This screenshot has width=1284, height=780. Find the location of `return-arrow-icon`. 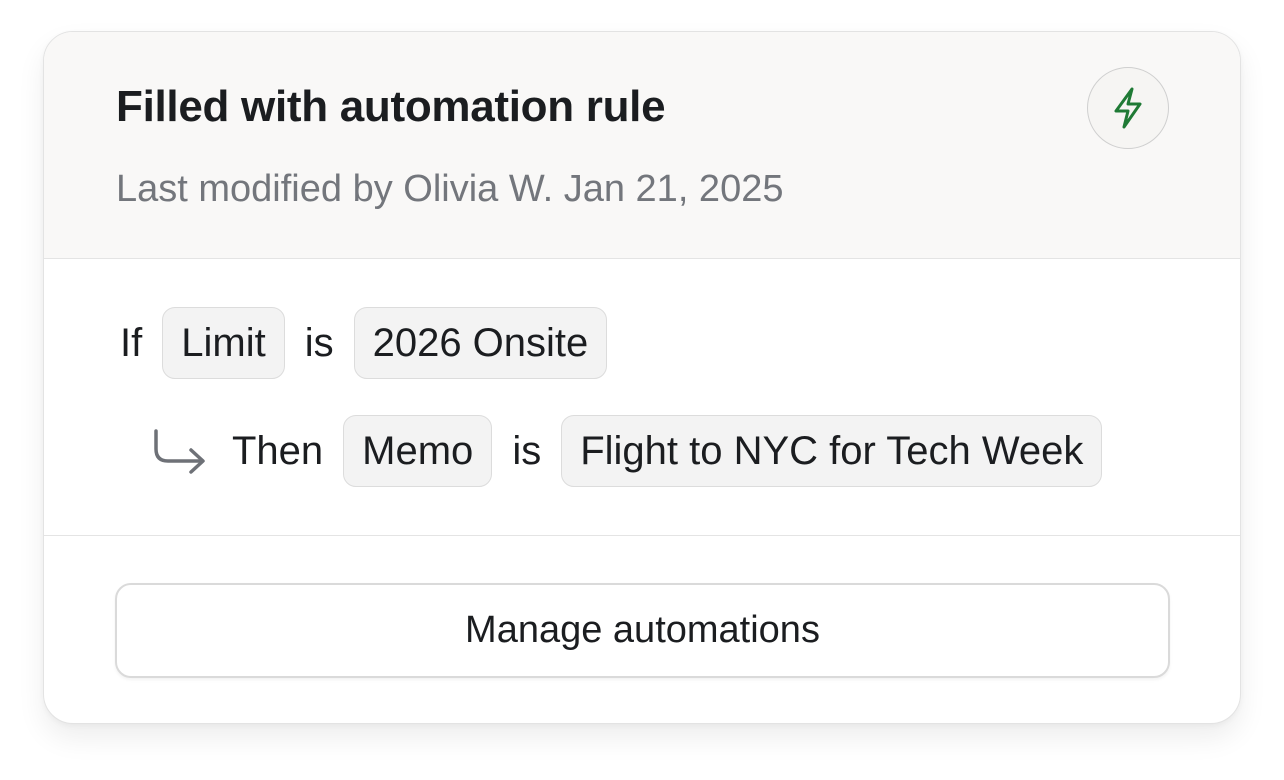

return-arrow-icon is located at coordinates (180, 451).